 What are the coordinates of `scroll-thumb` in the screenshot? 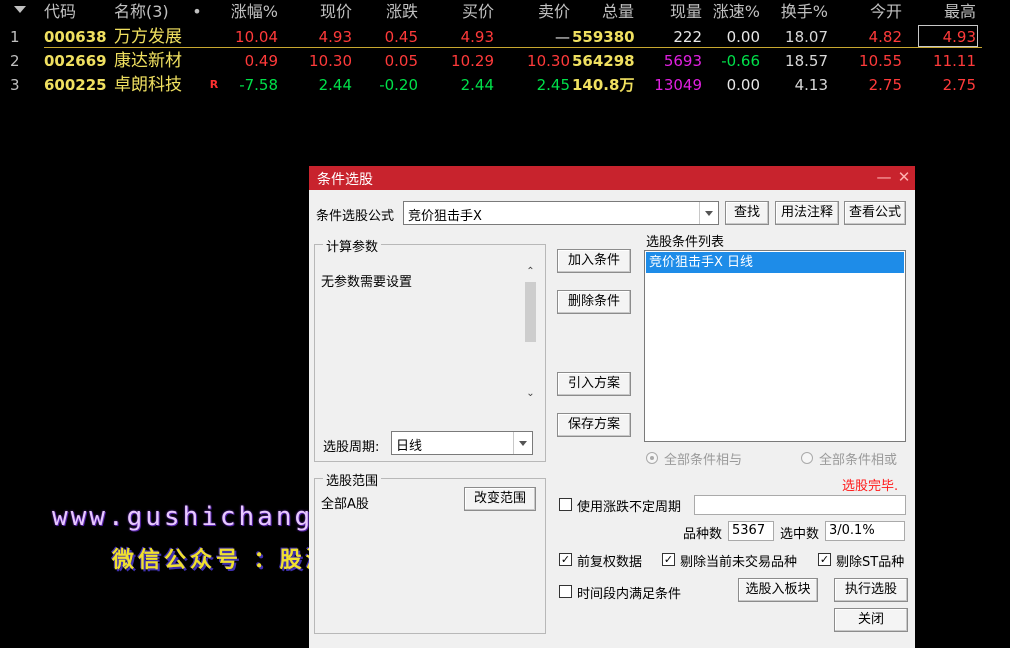 It's located at (530, 312).